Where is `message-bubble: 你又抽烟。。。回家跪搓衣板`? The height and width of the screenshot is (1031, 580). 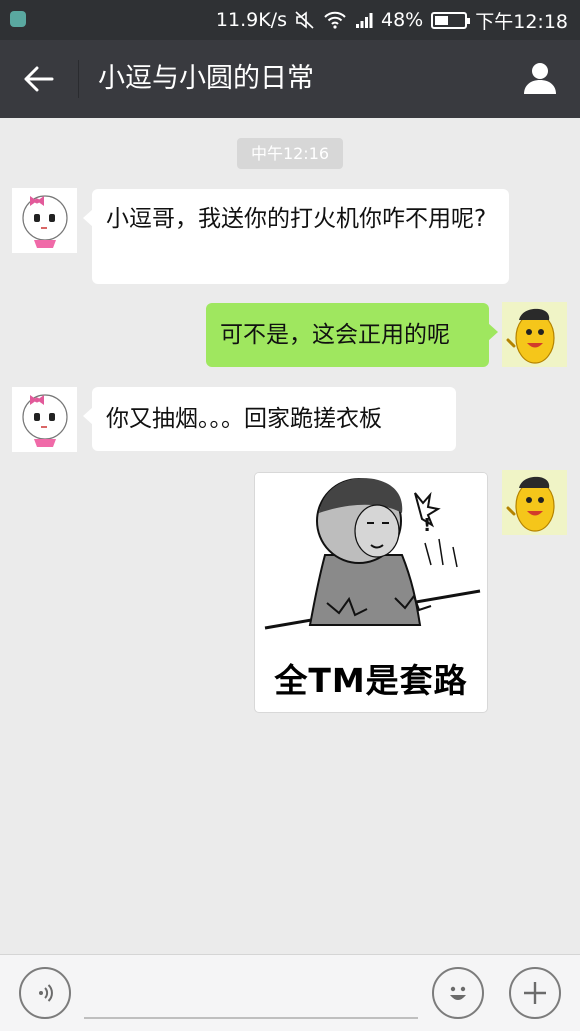
message-bubble: 你又抽烟。。。回家跪搓衣板 is located at coordinates (269, 419).